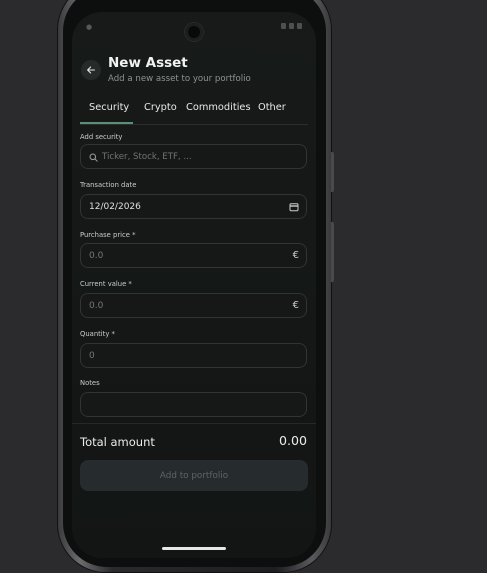  I want to click on arrow-left-icon, so click(91, 70).